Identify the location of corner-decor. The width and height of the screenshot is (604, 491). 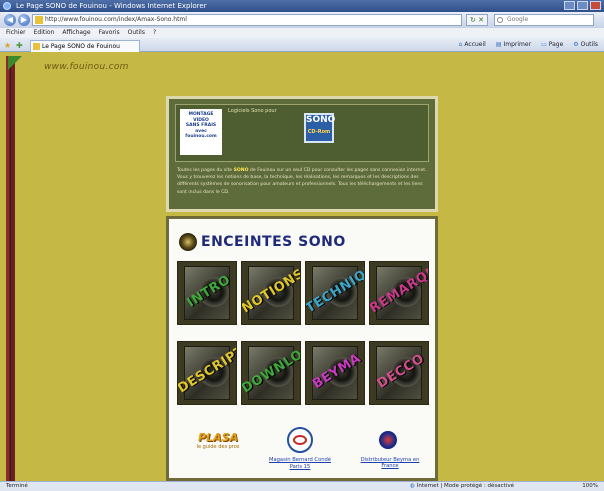
(15, 63).